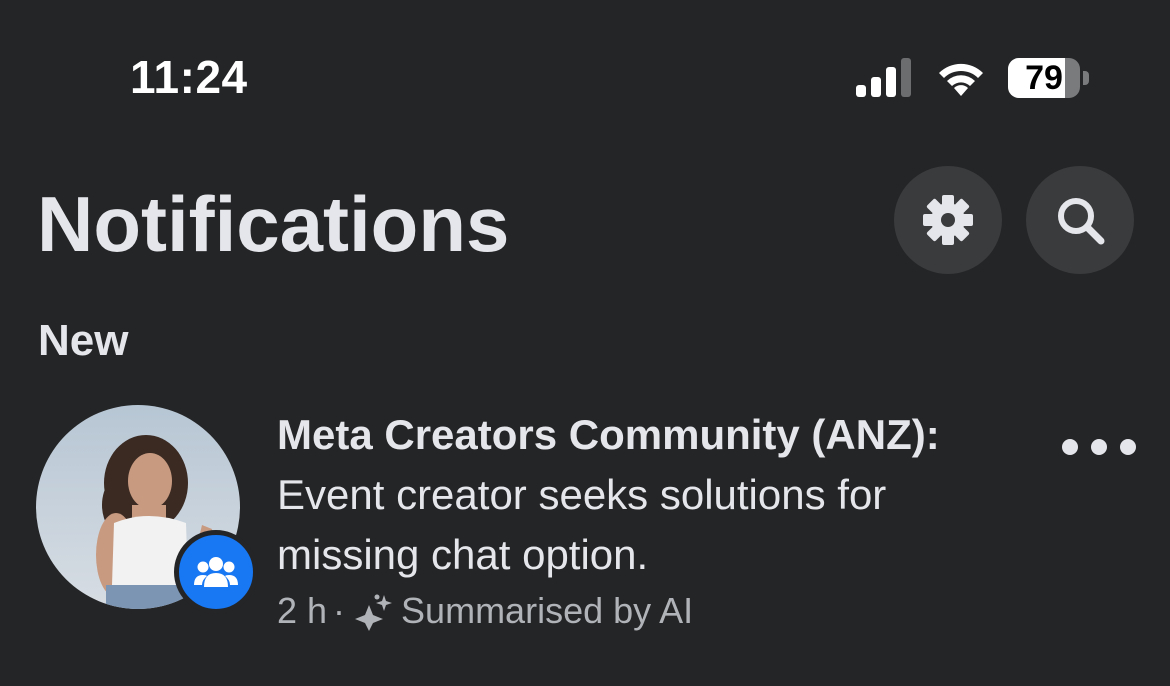  I want to click on wifi-icon, so click(961, 79).